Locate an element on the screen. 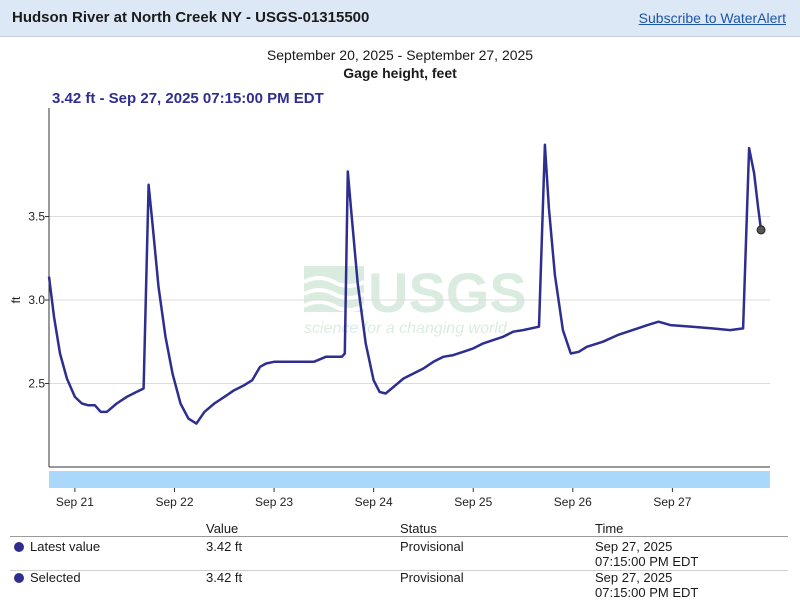 The height and width of the screenshot is (604, 800). y-tick-label: 3.0 is located at coordinates (36, 300).